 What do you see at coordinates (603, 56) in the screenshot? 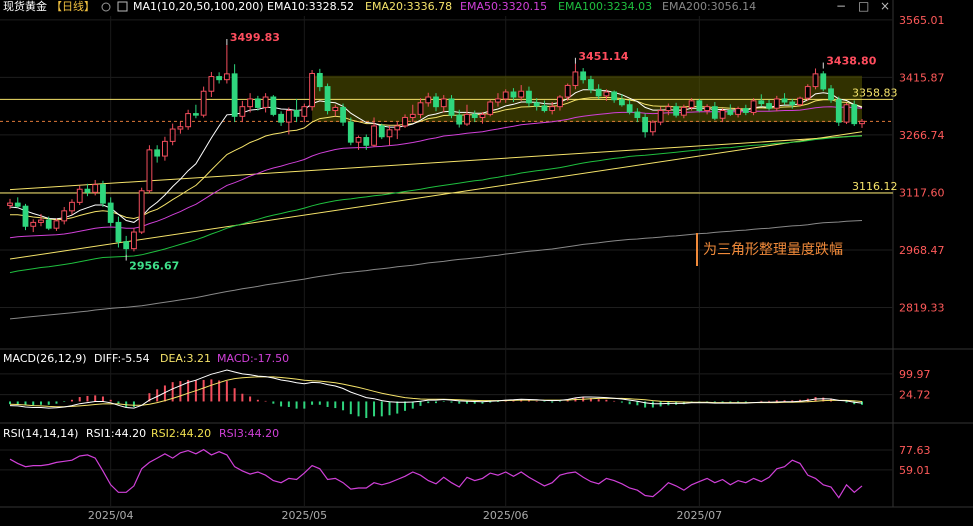
I see `high-label: 3451.14` at bounding box center [603, 56].